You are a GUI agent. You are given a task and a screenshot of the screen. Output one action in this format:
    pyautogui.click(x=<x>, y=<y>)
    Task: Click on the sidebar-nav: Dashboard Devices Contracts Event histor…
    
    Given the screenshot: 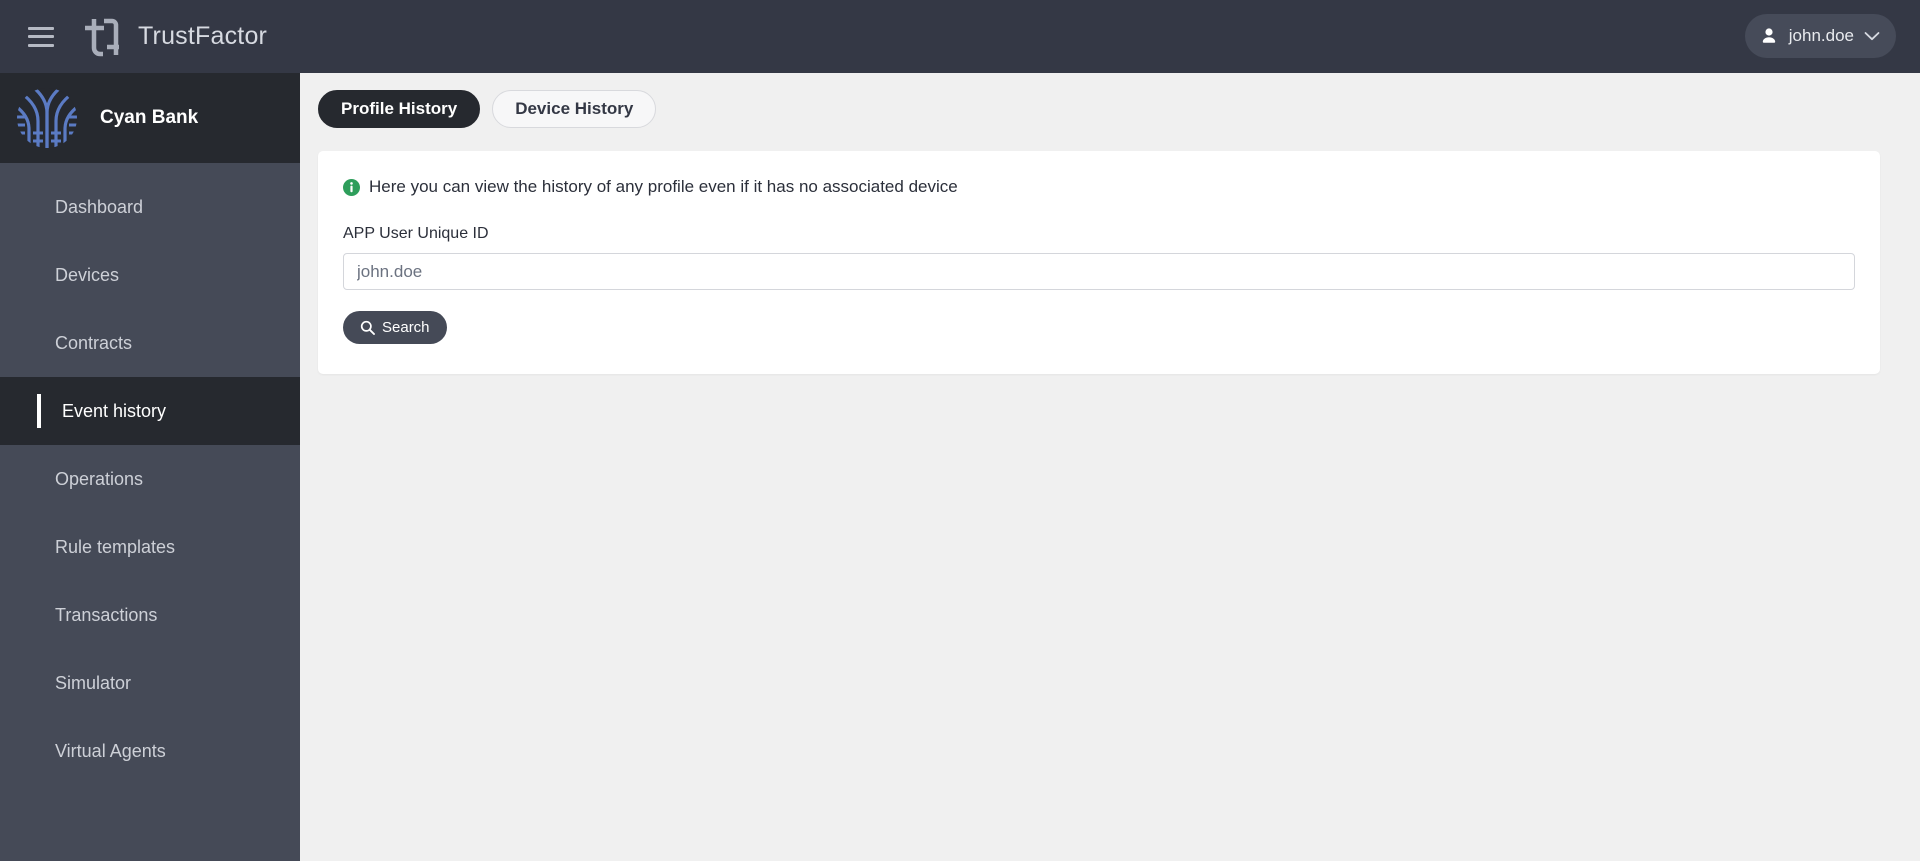 What is the action you would take?
    pyautogui.click(x=150, y=474)
    